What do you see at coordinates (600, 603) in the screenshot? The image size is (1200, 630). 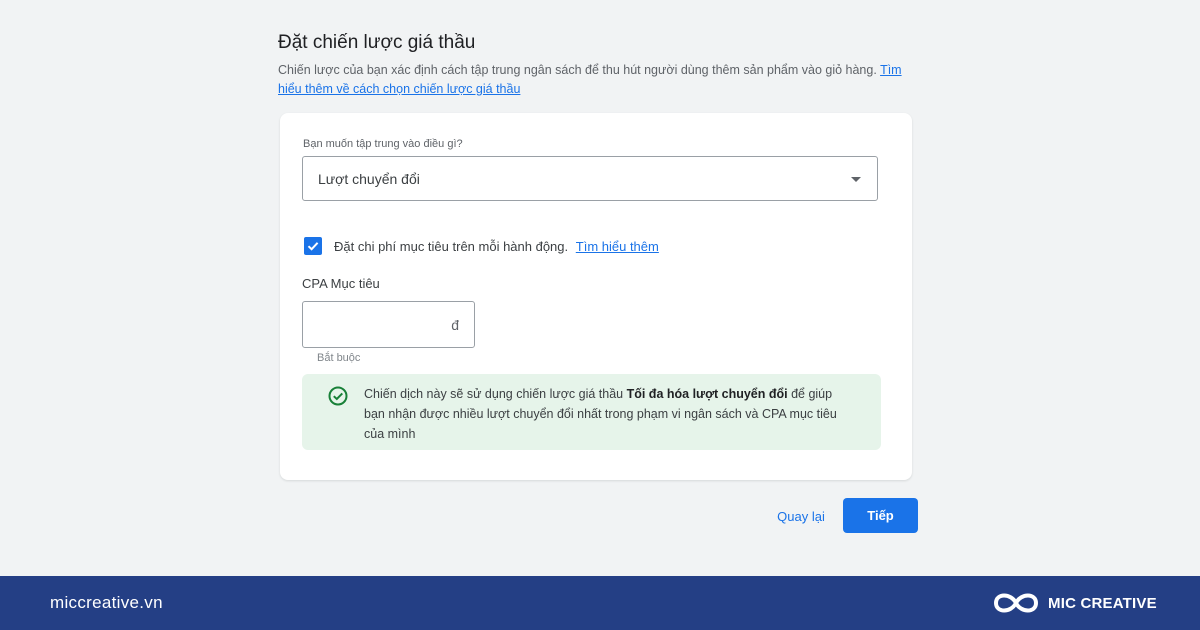 I see `footer-banner: miccreative.vn MIC CREATIVE` at bounding box center [600, 603].